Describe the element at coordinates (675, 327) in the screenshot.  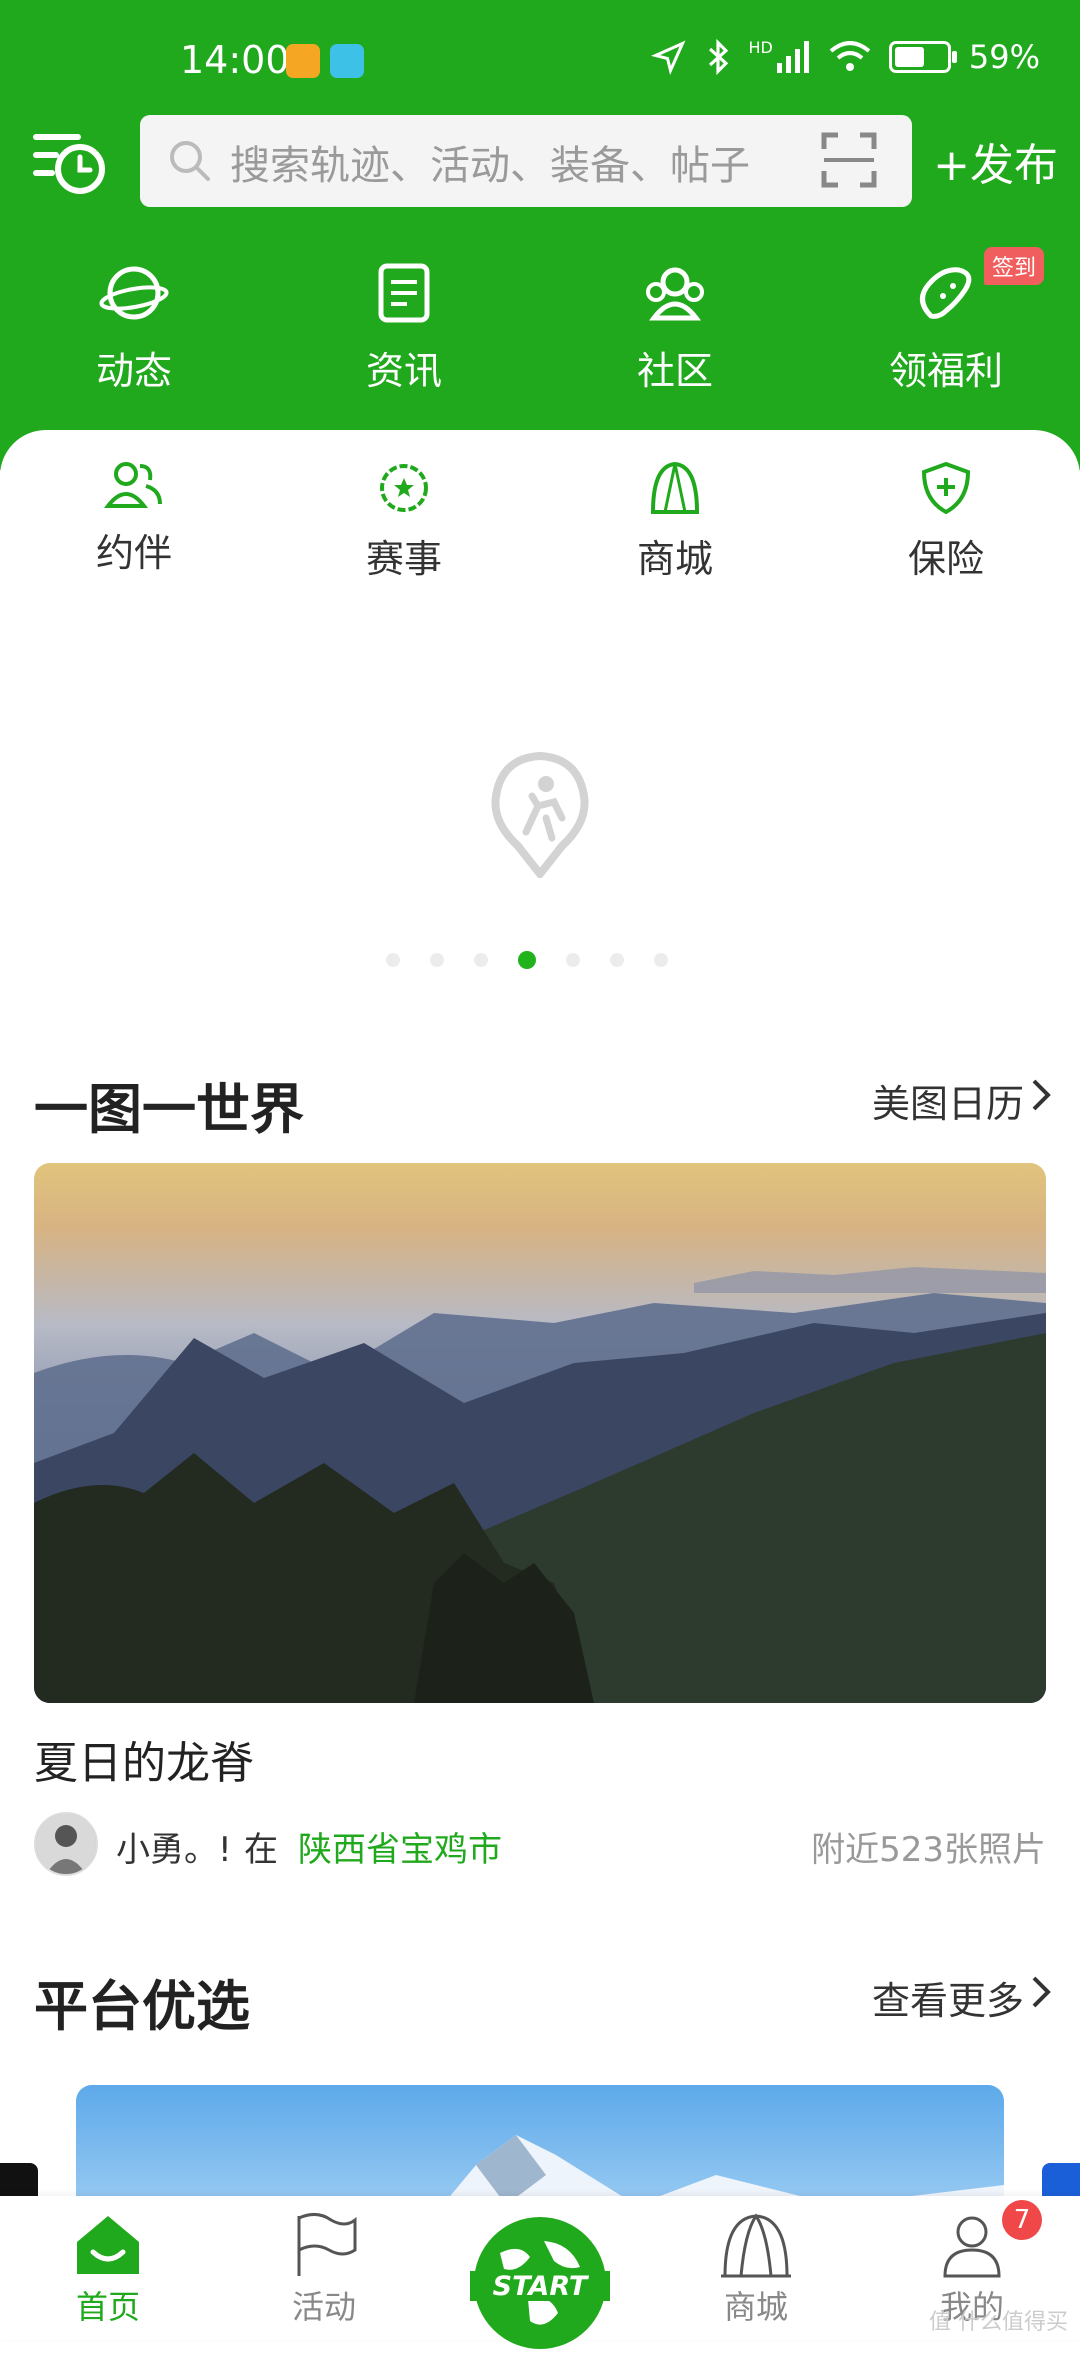
I see `quick-nav-community: 社区` at that location.